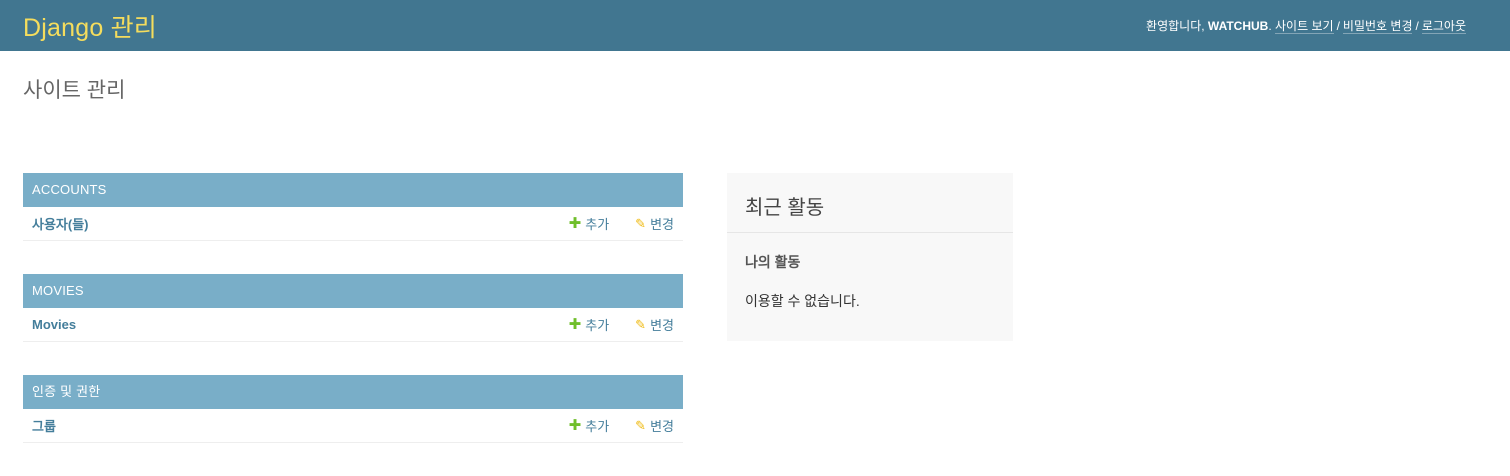 The width and height of the screenshot is (1510, 476). I want to click on model-row: 사용자(들) ✚ 추가 ✎ 변경, so click(353, 224).